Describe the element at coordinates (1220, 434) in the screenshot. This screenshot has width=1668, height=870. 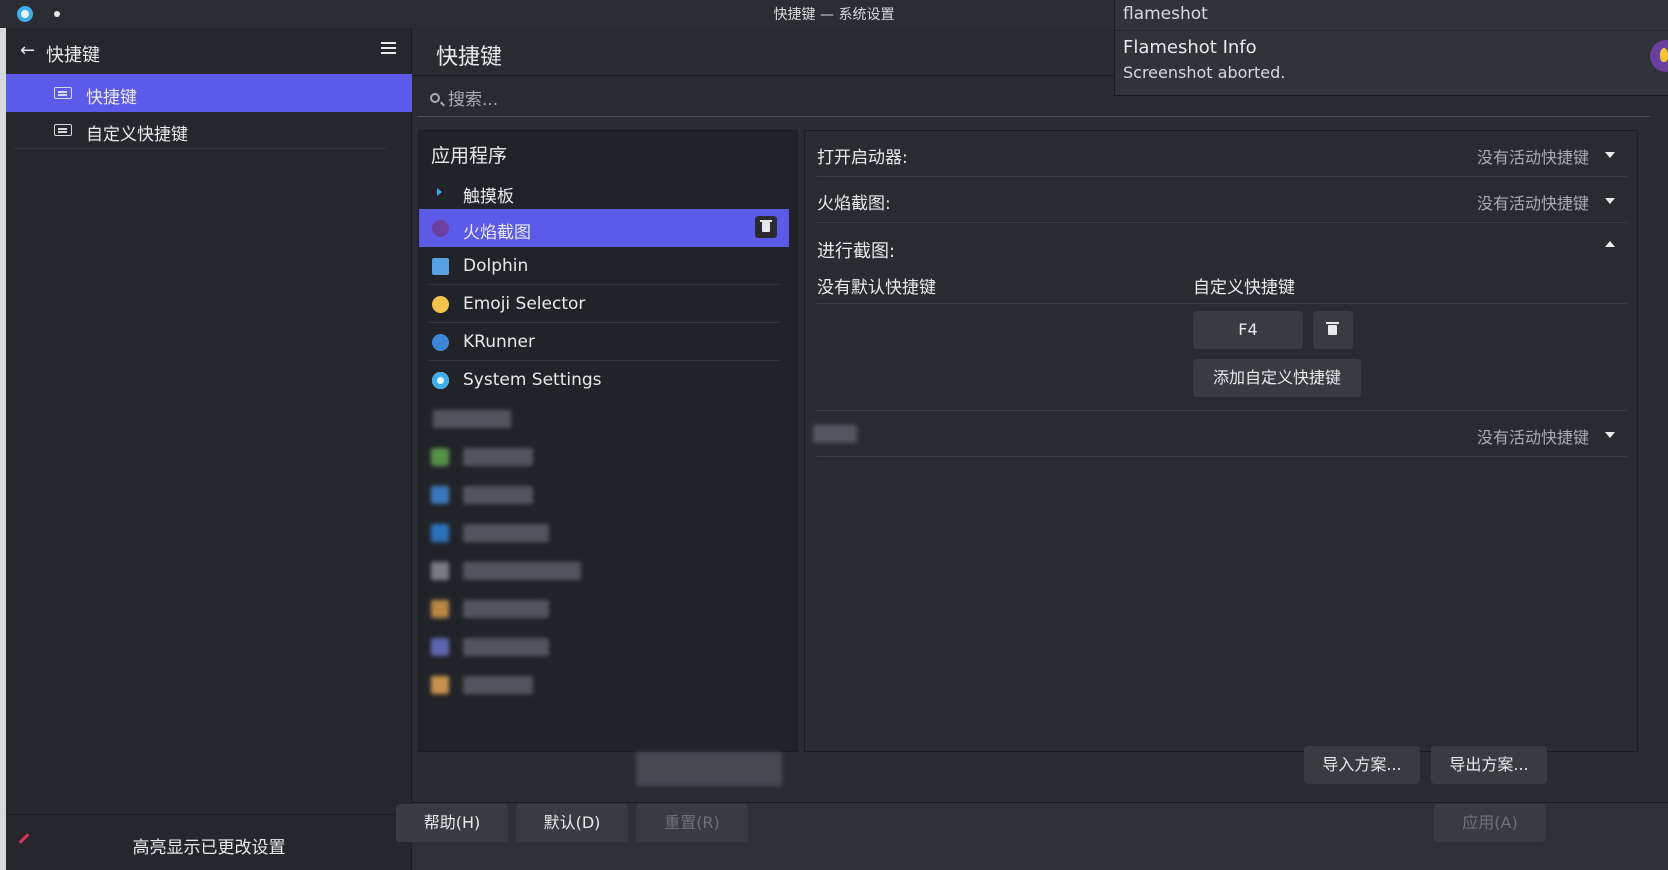
I see `shortcut-row-redacted: 没有活动快捷键` at that location.